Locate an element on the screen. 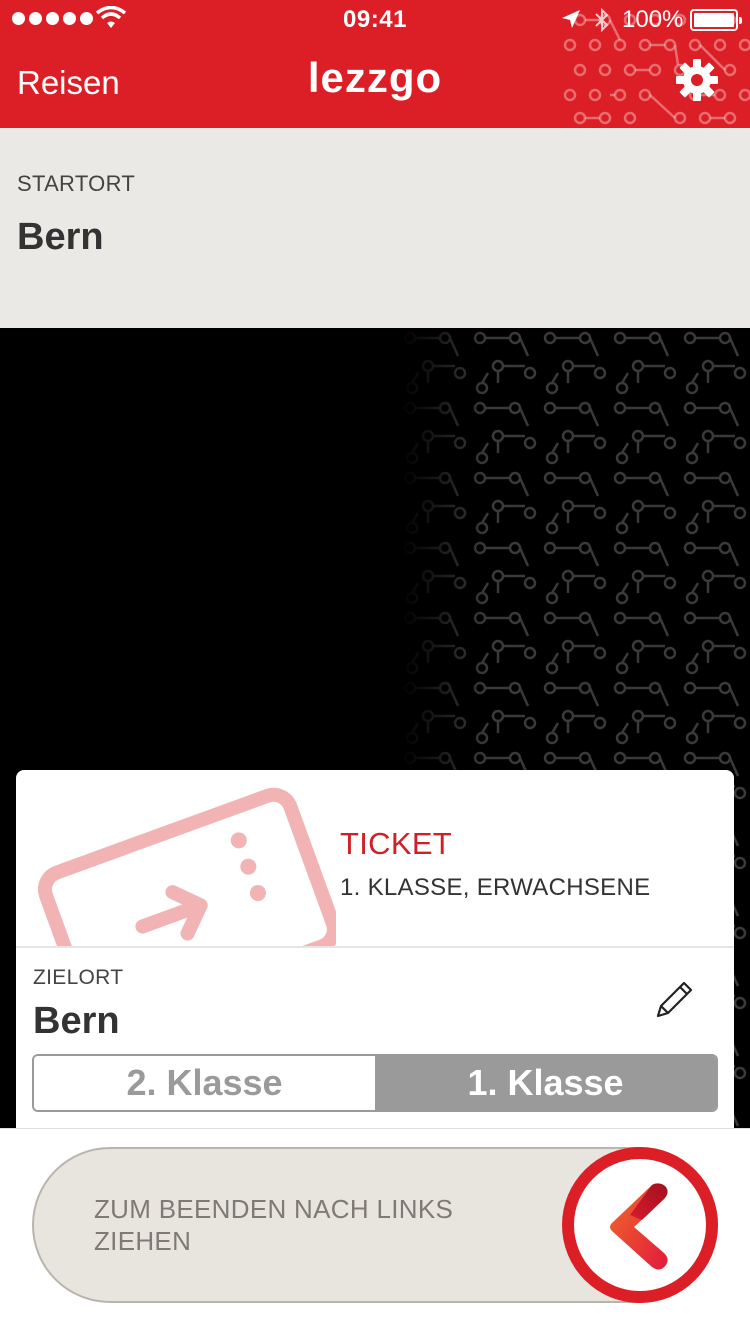  bluetooth-icon is located at coordinates (602, 20).